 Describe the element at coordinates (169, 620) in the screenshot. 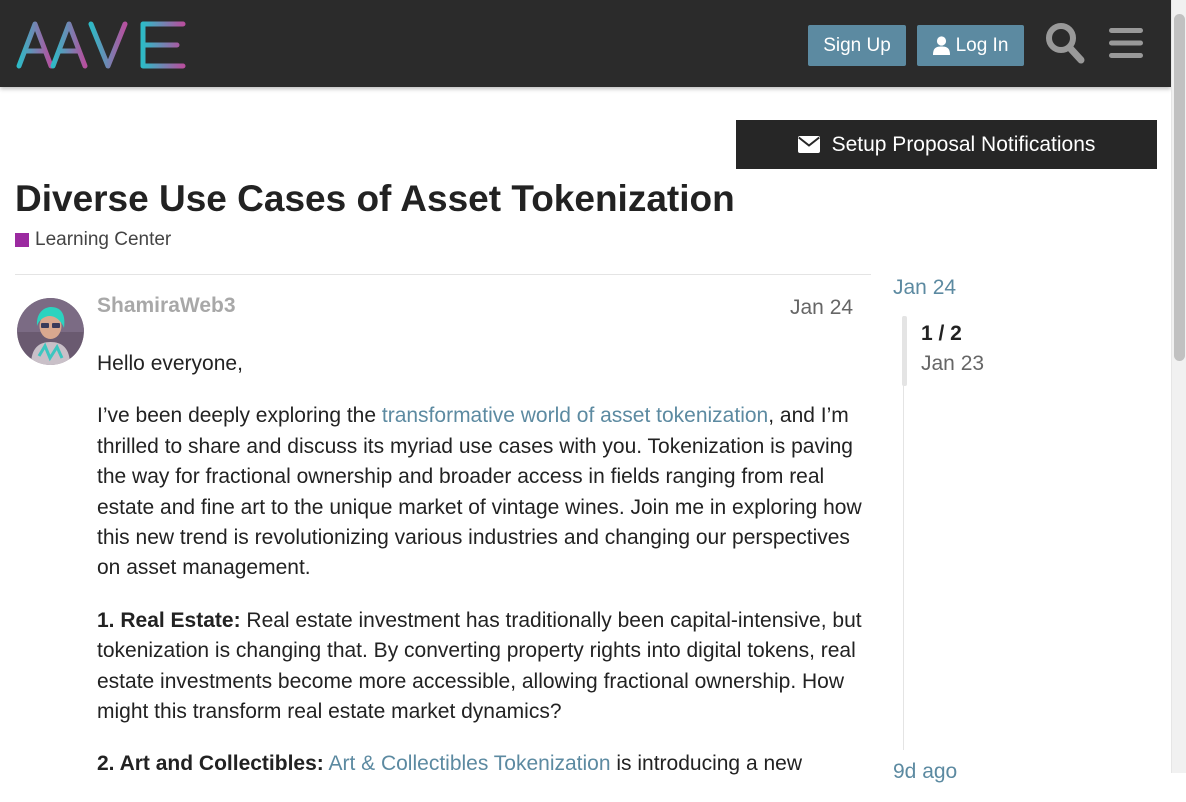

I see `real-estate-heading: 1. Real Estate:` at that location.